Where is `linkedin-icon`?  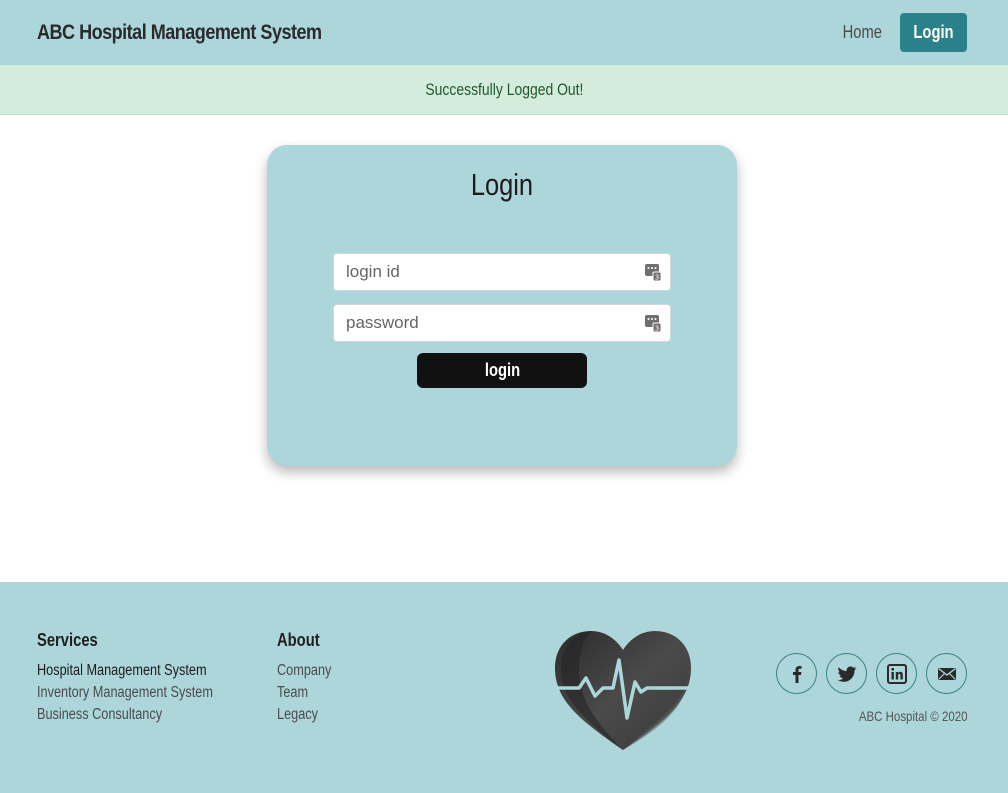
linkedin-icon is located at coordinates (896, 673).